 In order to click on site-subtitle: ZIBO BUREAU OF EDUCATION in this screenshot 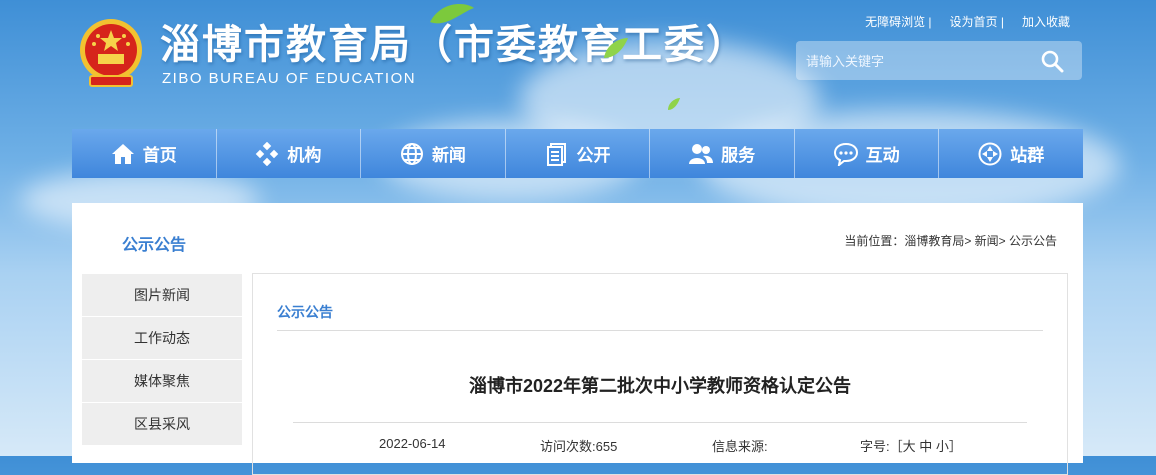, I will do `click(289, 78)`.